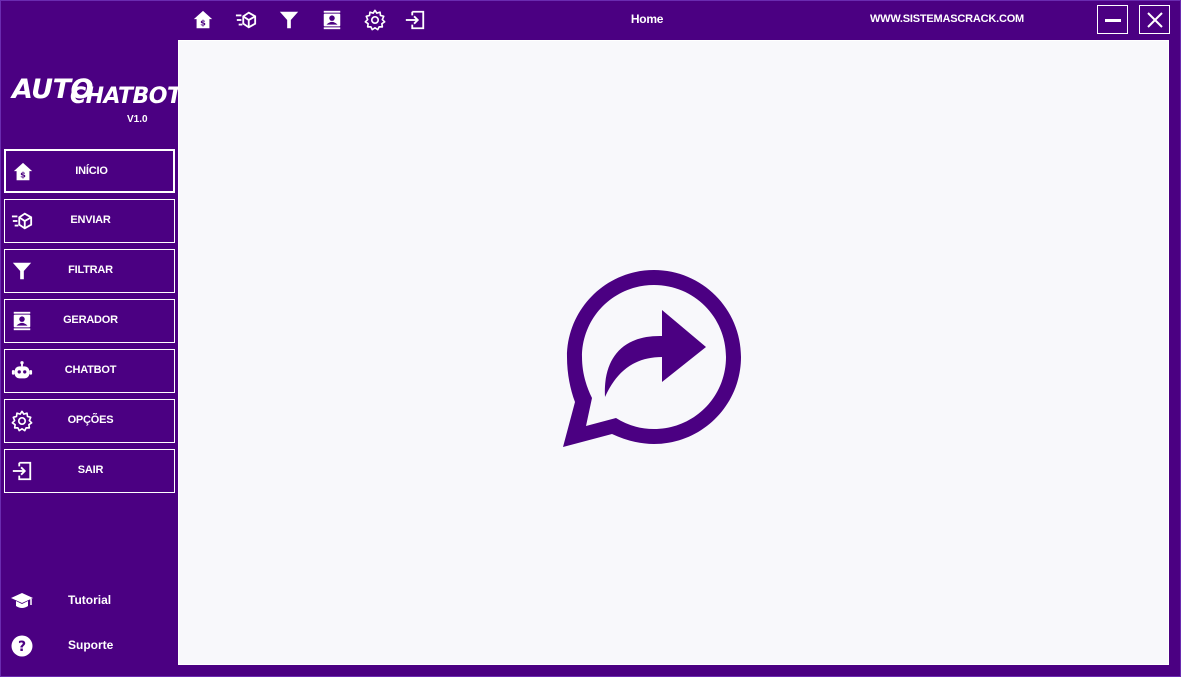 The height and width of the screenshot is (677, 1181). Describe the element at coordinates (590, 20) in the screenshot. I see `top-toolbar: $ Home WWW.SISTEMASCRACK.COM` at that location.